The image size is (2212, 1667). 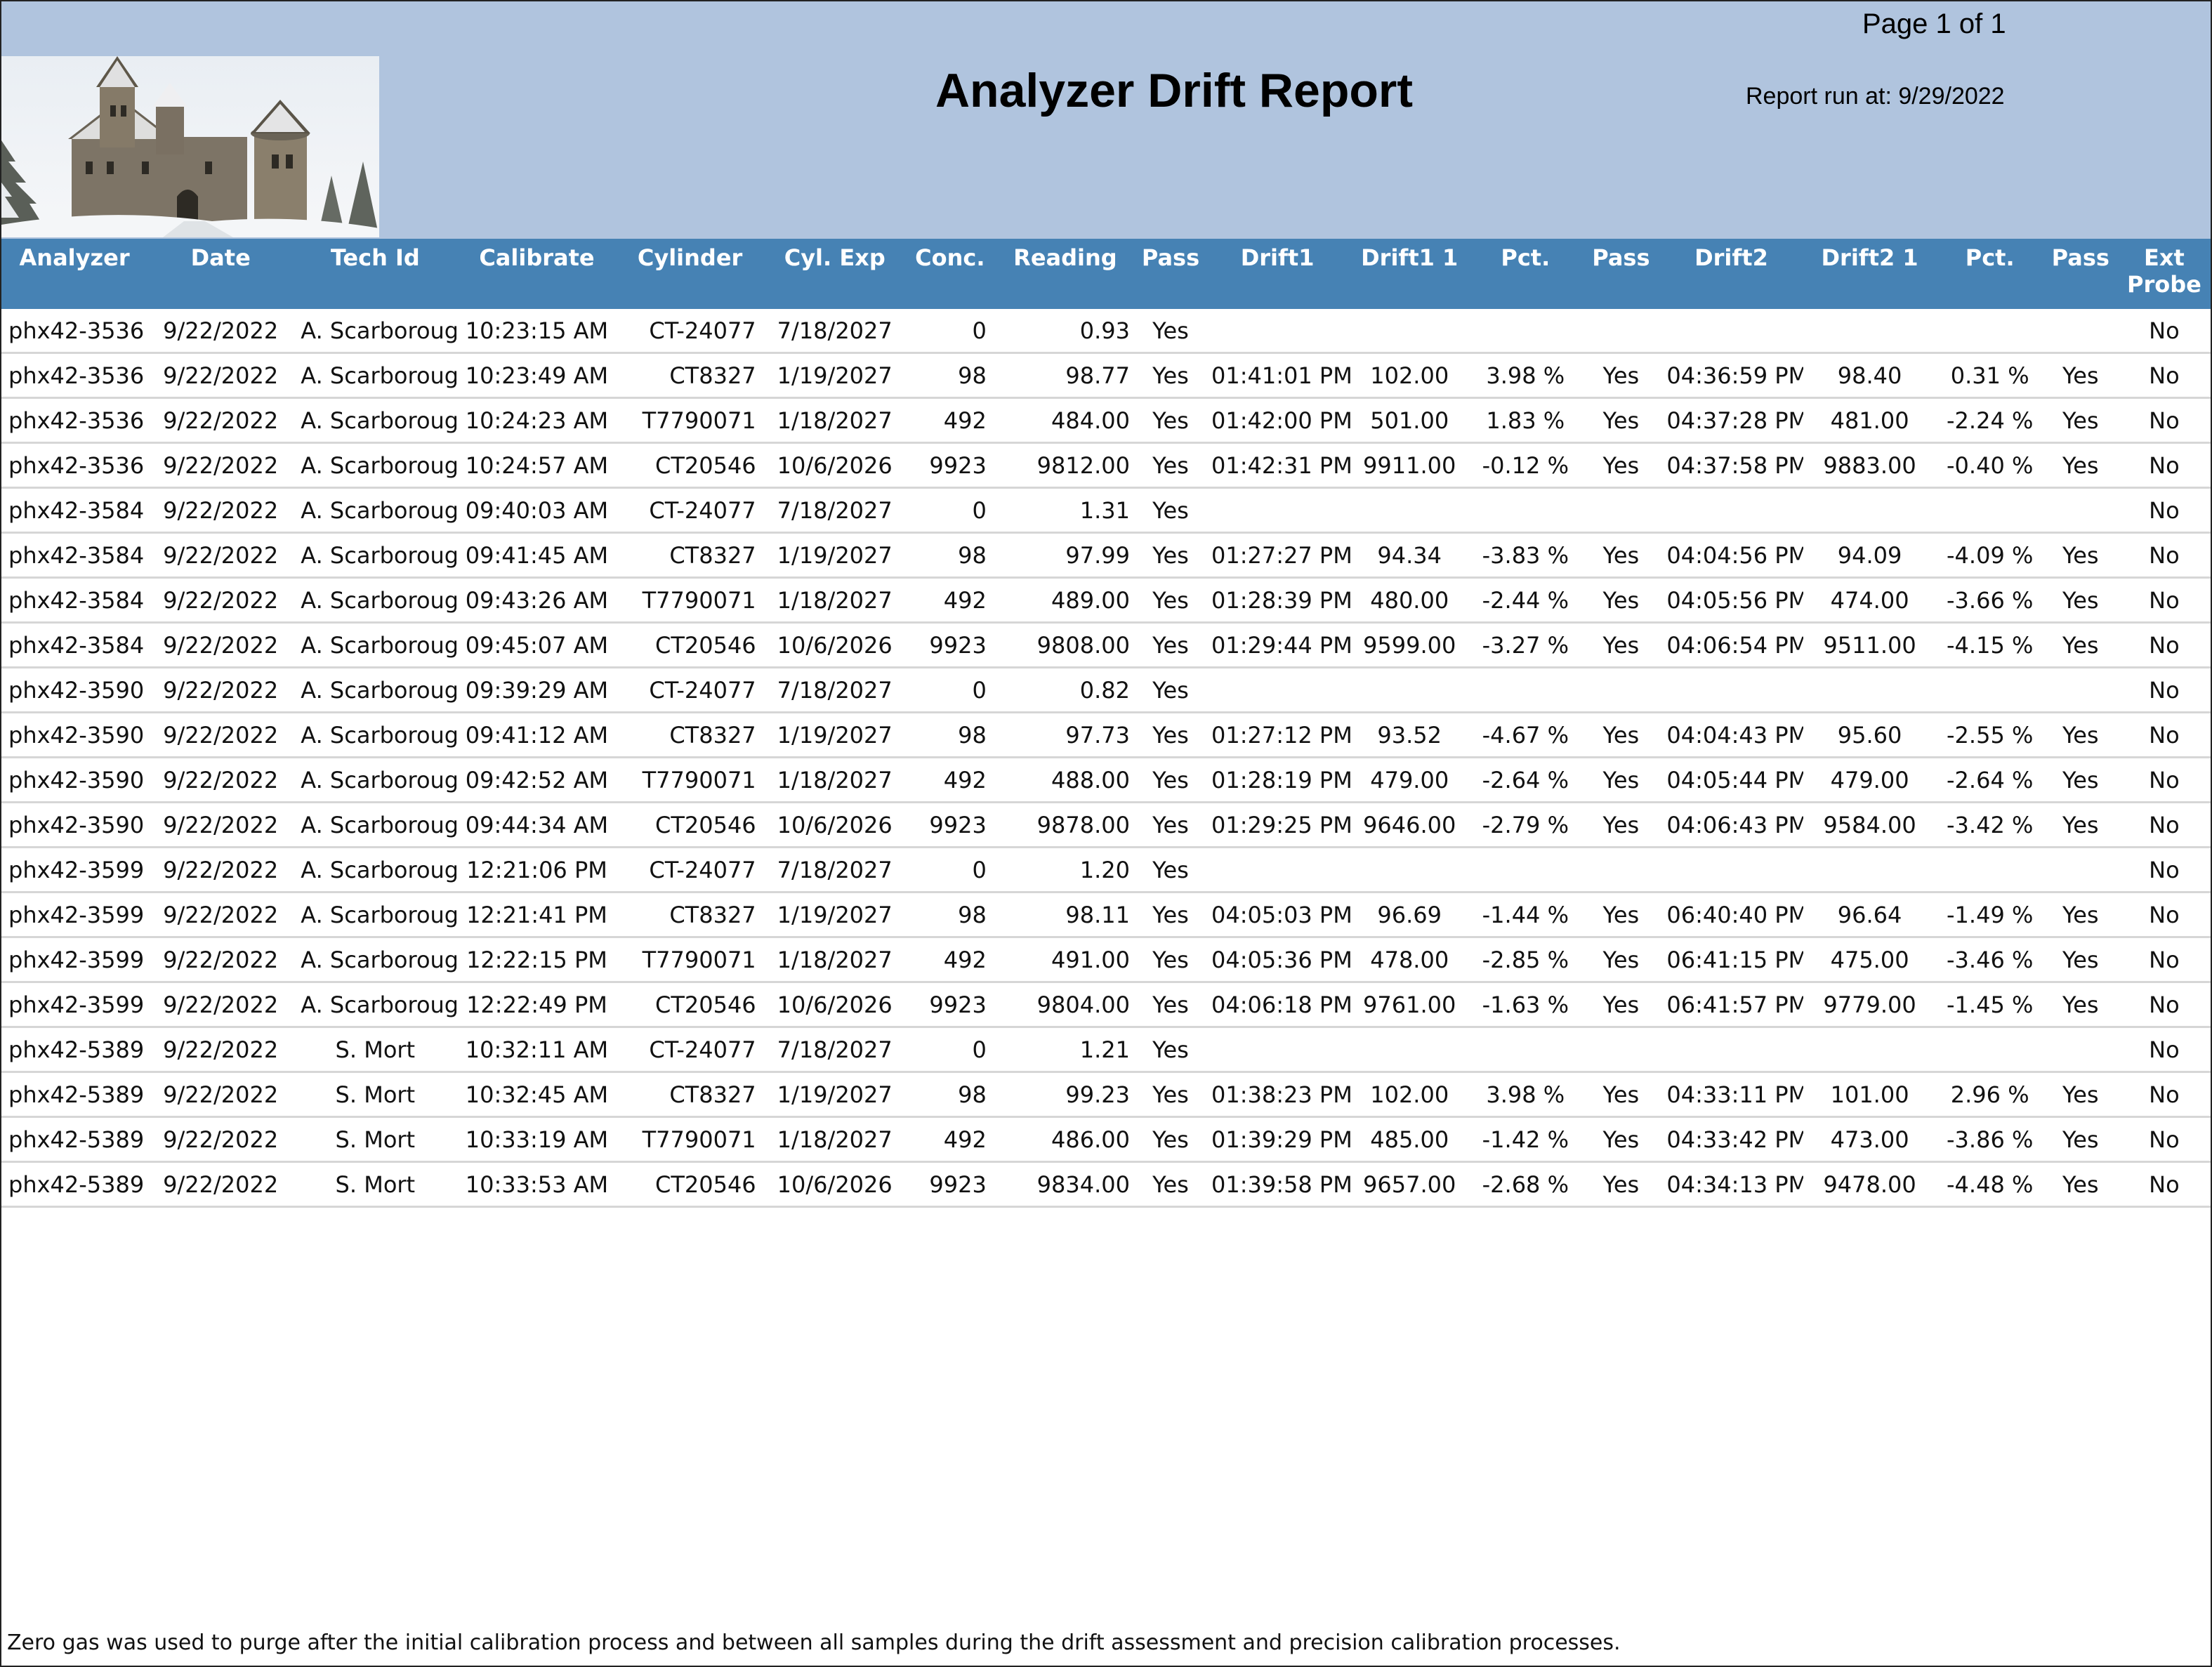 What do you see at coordinates (220, 274) in the screenshot?
I see `column-header-date: Date` at bounding box center [220, 274].